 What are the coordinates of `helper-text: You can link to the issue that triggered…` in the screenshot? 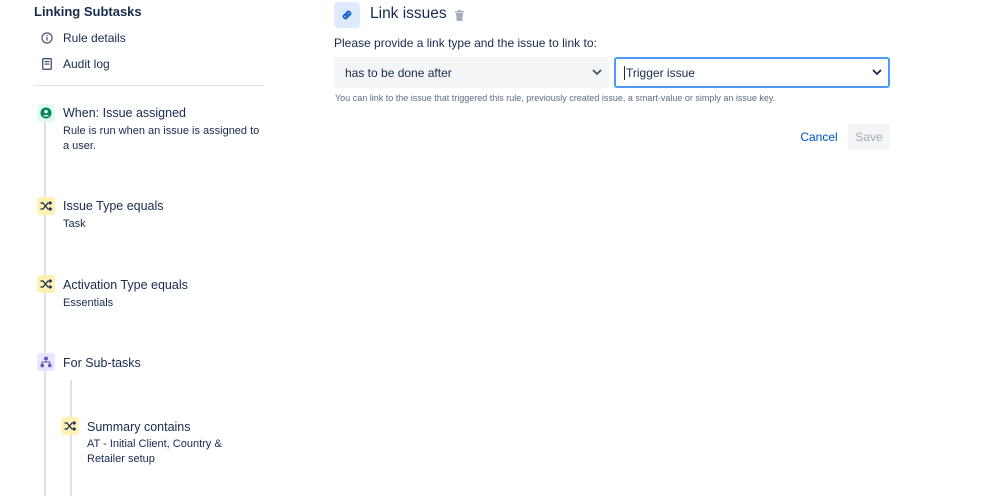 It's located at (555, 98).